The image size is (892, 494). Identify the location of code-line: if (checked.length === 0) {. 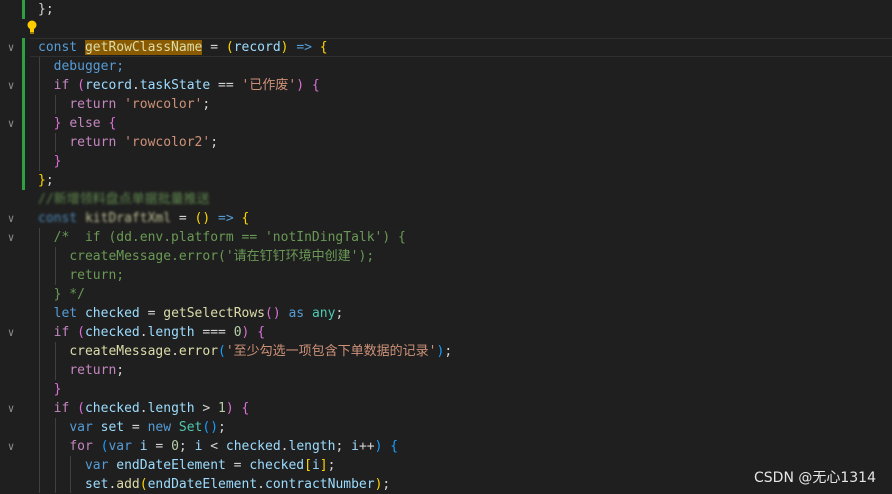
(159, 332).